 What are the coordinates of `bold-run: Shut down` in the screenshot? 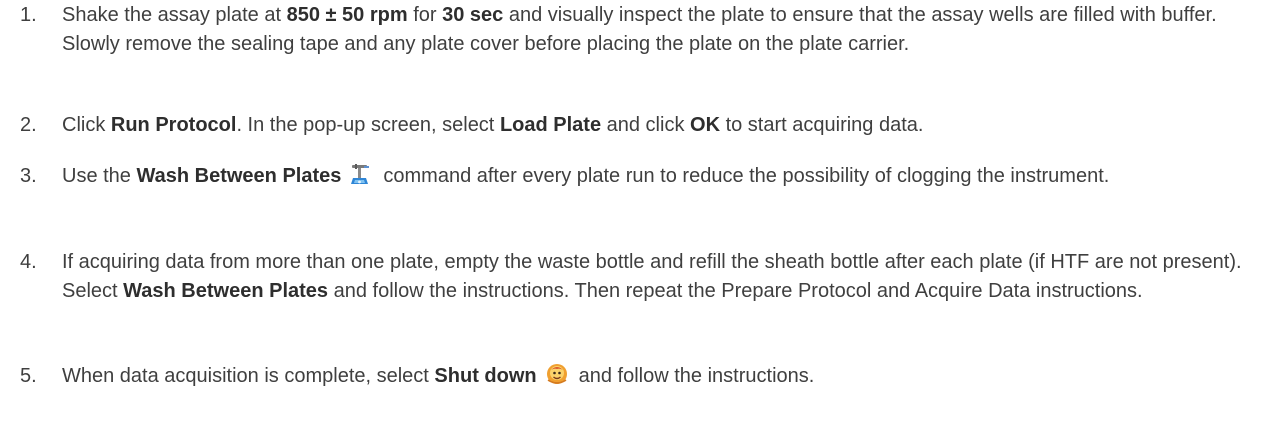 It's located at (485, 376).